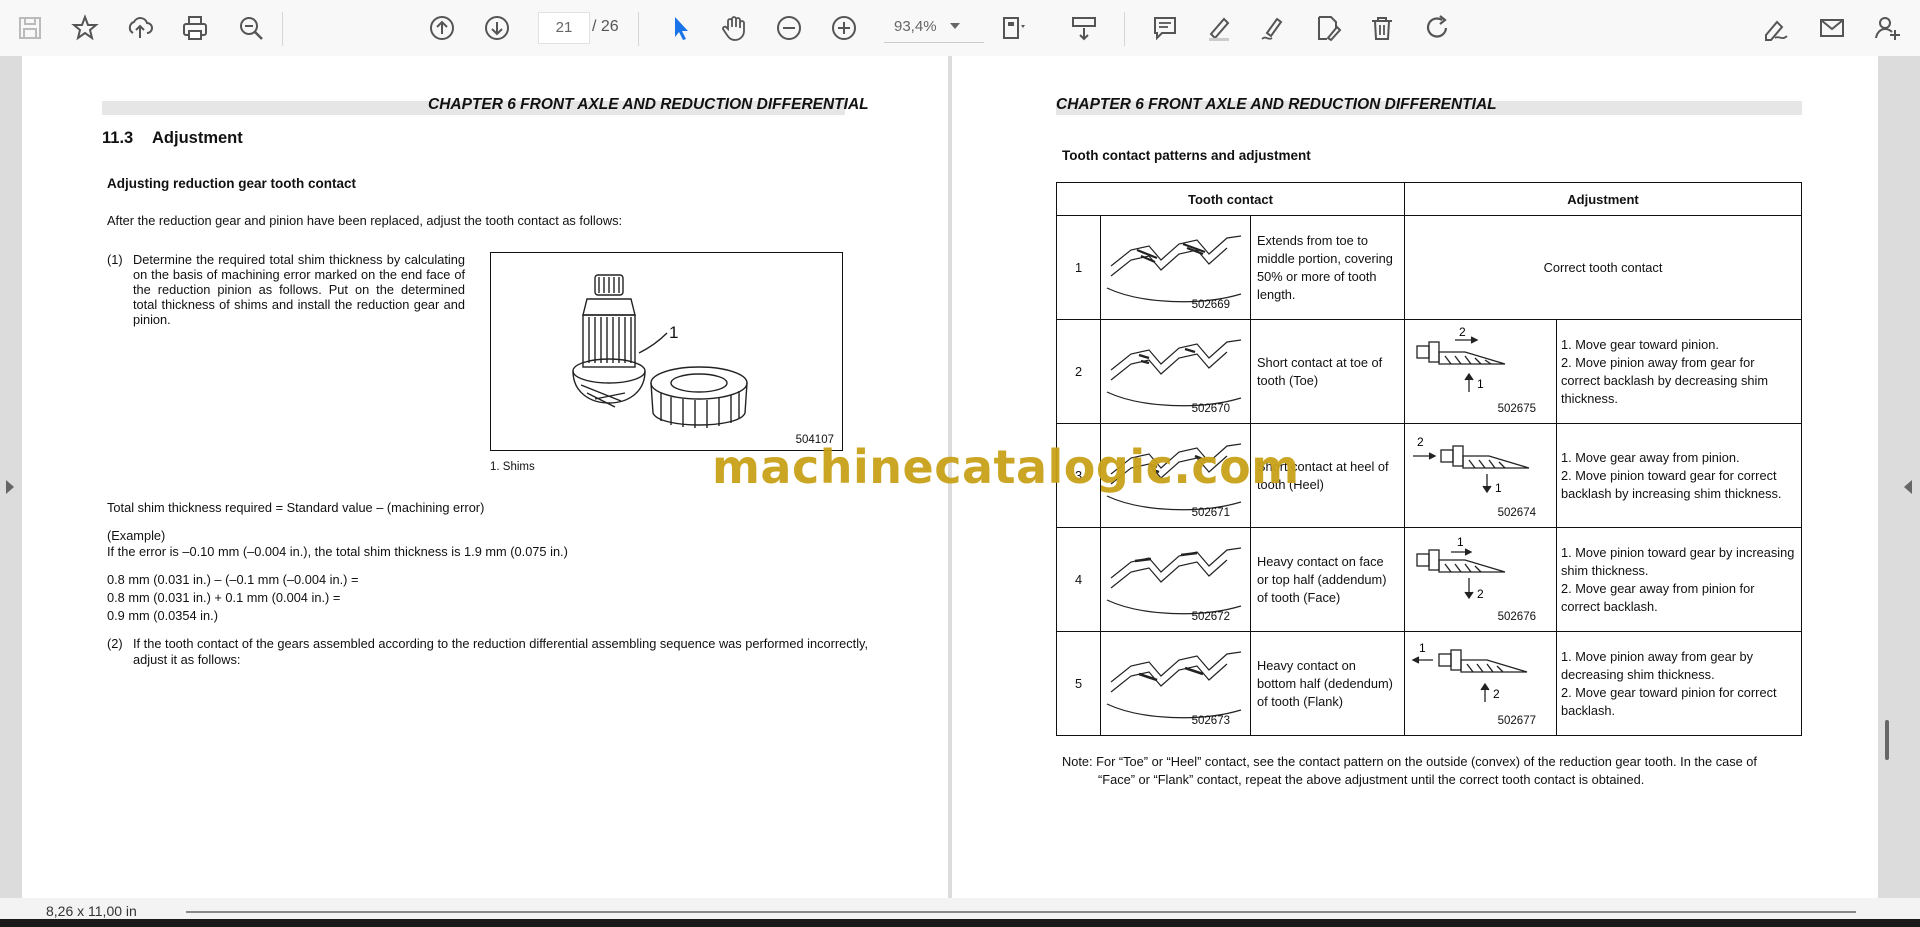 This screenshot has height=927, width=1920. What do you see at coordinates (115, 259) in the screenshot?
I see `step-number: (1)` at bounding box center [115, 259].